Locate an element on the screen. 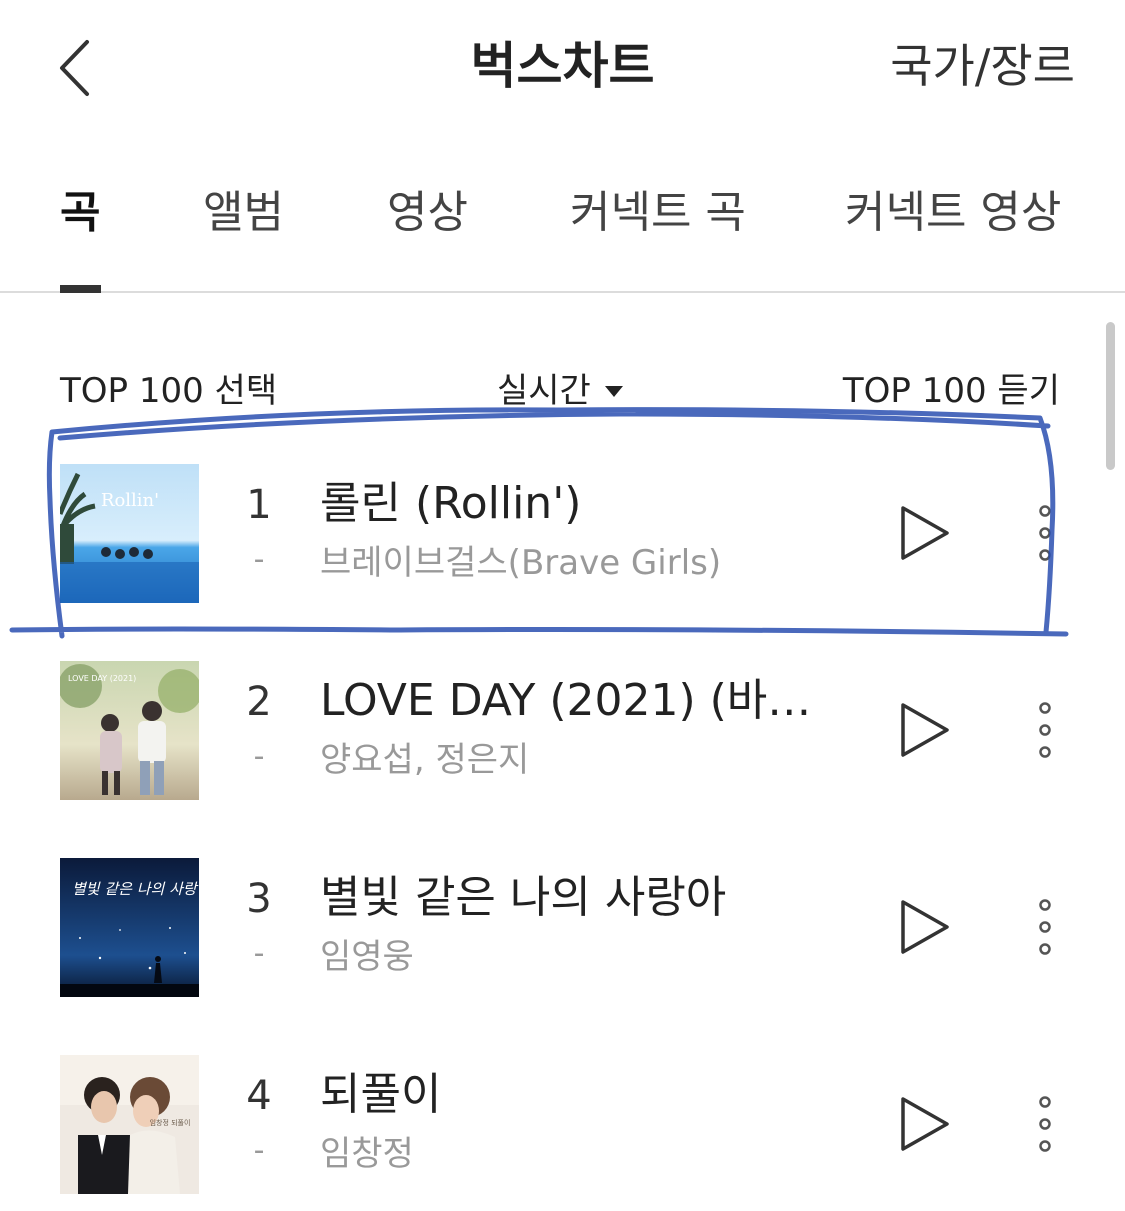 This screenshot has width=1125, height=1211. tab-videos: 영상 is located at coordinates (427, 213).